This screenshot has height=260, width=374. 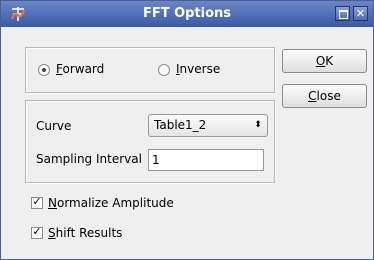 What do you see at coordinates (258, 125) in the screenshot?
I see `updown-arrow-icon: ⬍` at bounding box center [258, 125].